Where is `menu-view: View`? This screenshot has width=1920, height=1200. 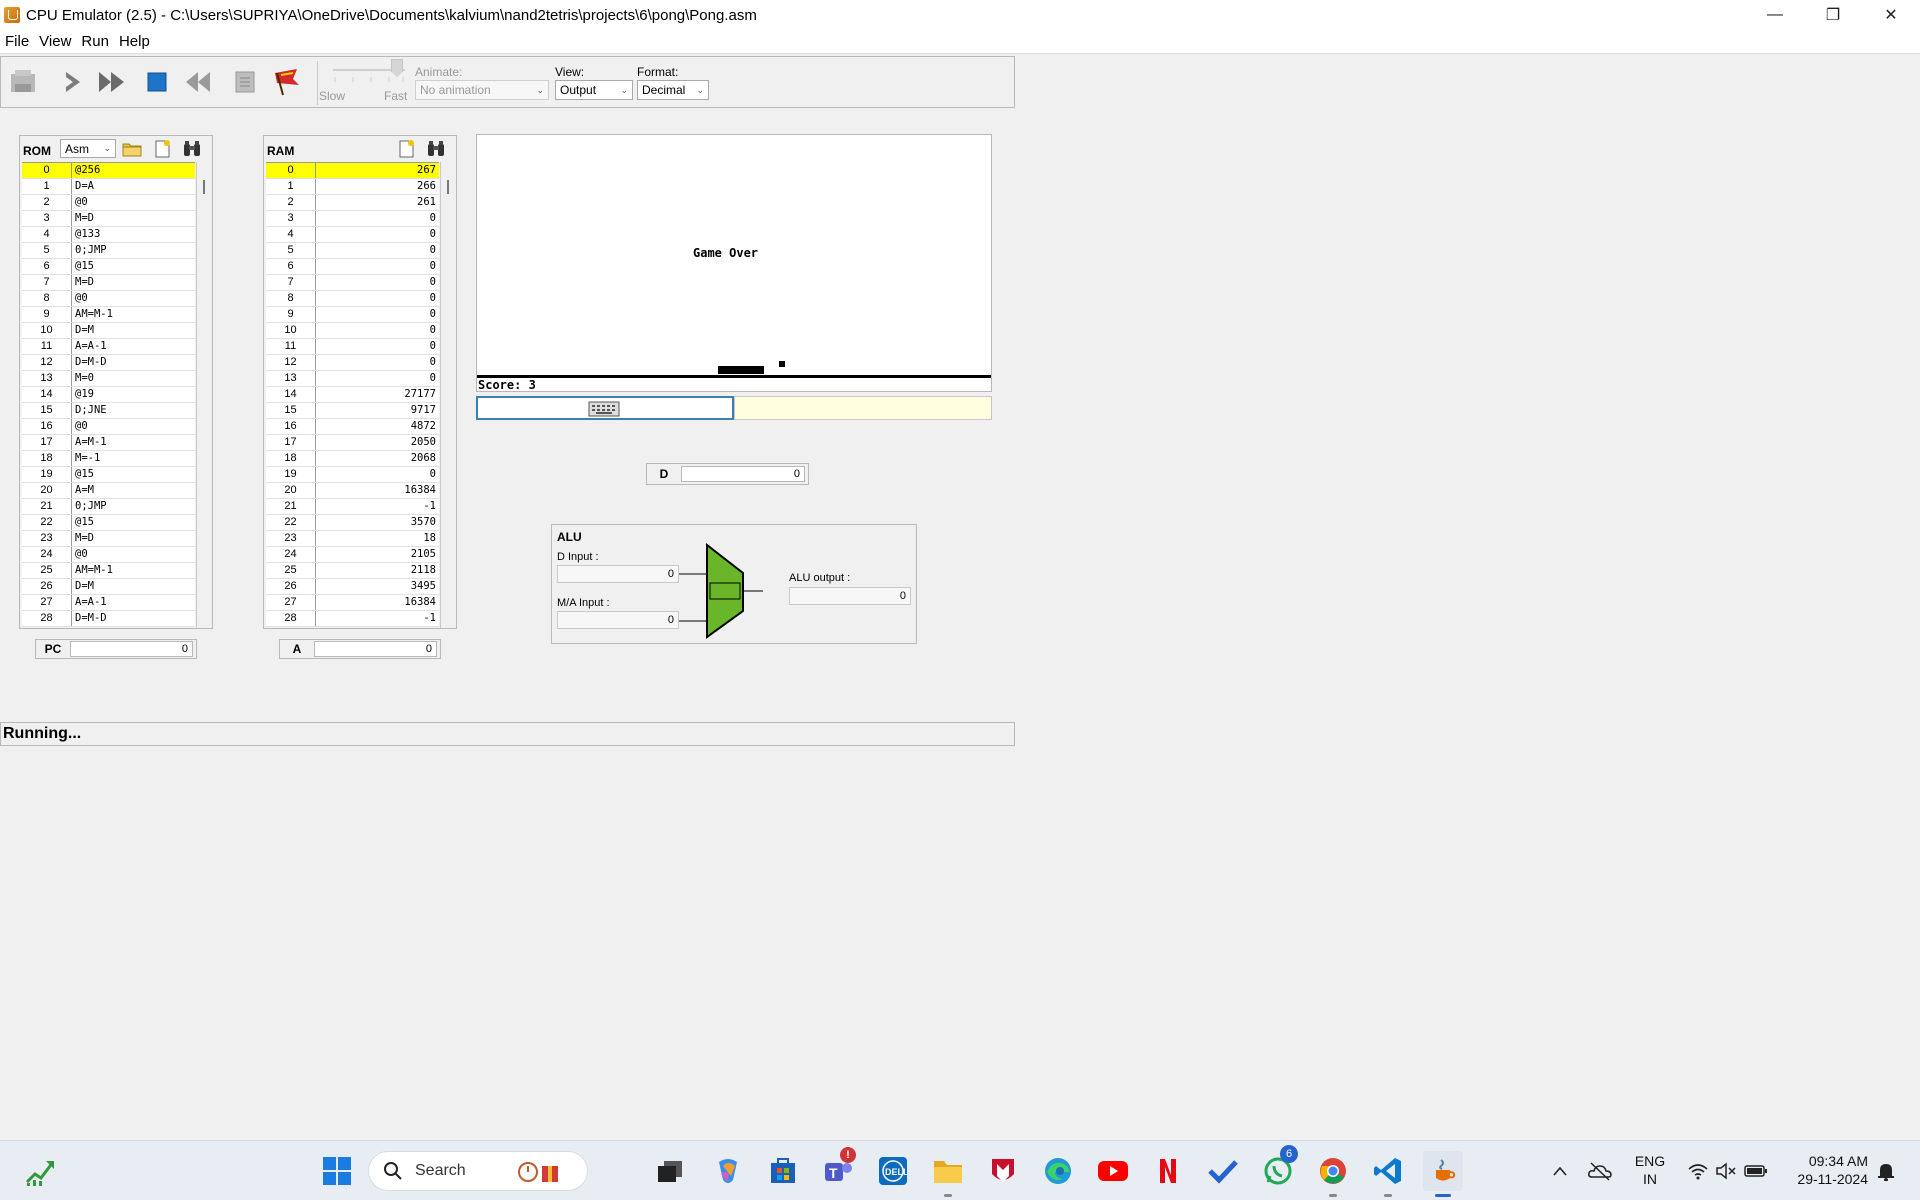
menu-view: View is located at coordinates (55, 41).